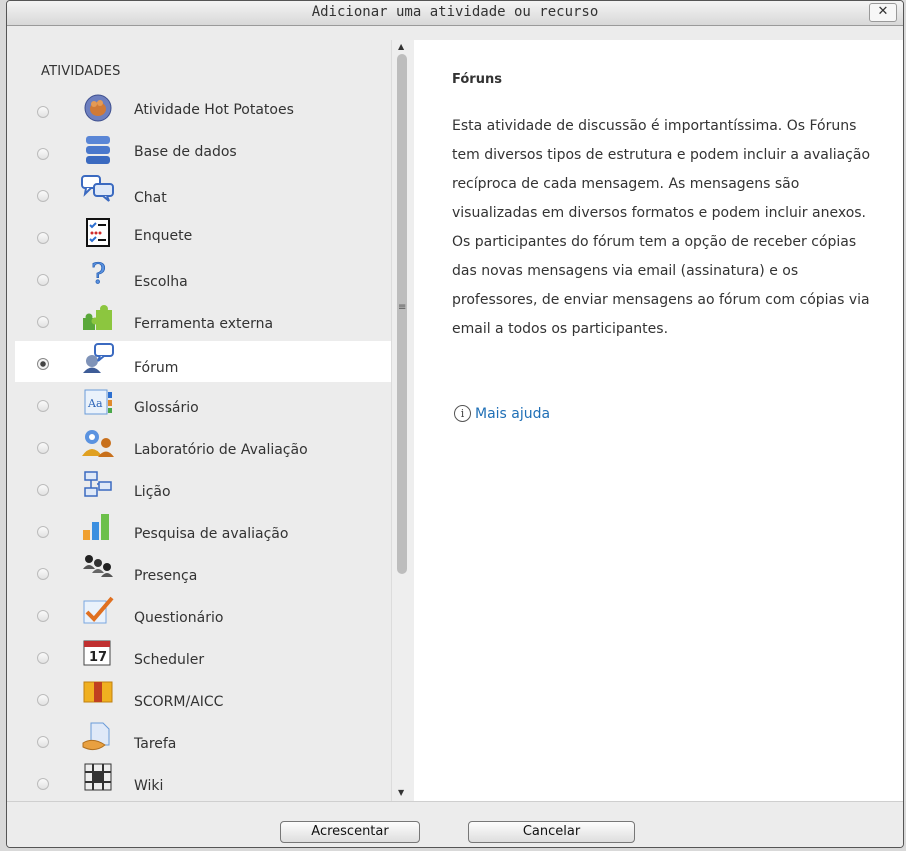  I want to click on activity-item-scorm: SCORM/AICC, so click(203, 698).